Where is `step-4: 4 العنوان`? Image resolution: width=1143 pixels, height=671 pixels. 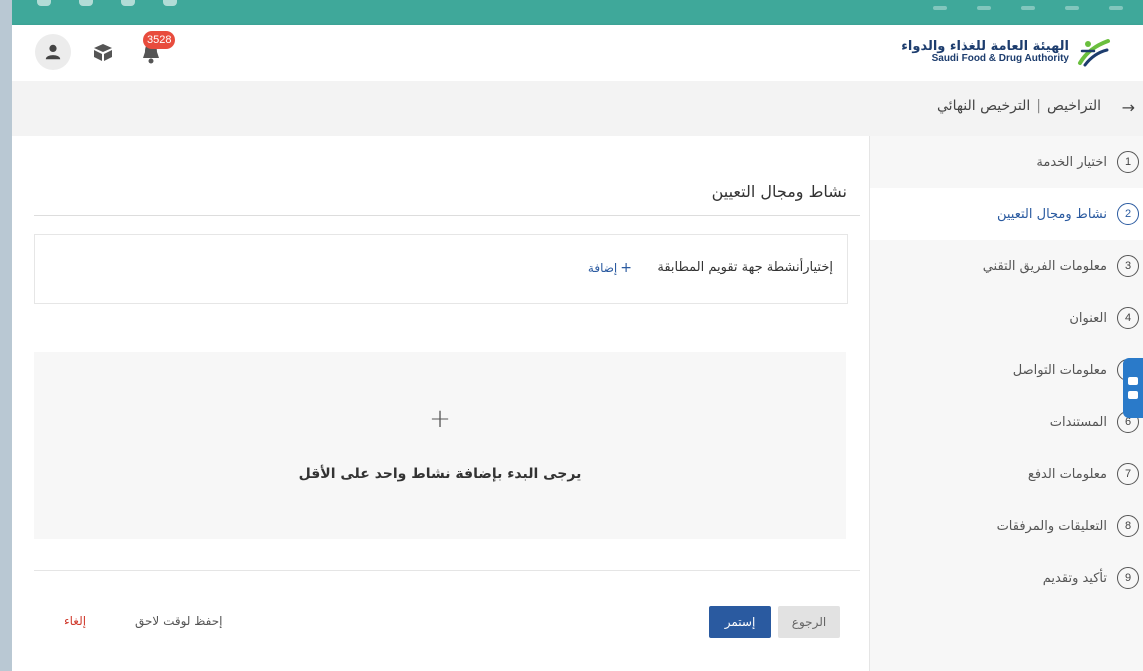 step-4: 4 العنوان is located at coordinates (1006, 318).